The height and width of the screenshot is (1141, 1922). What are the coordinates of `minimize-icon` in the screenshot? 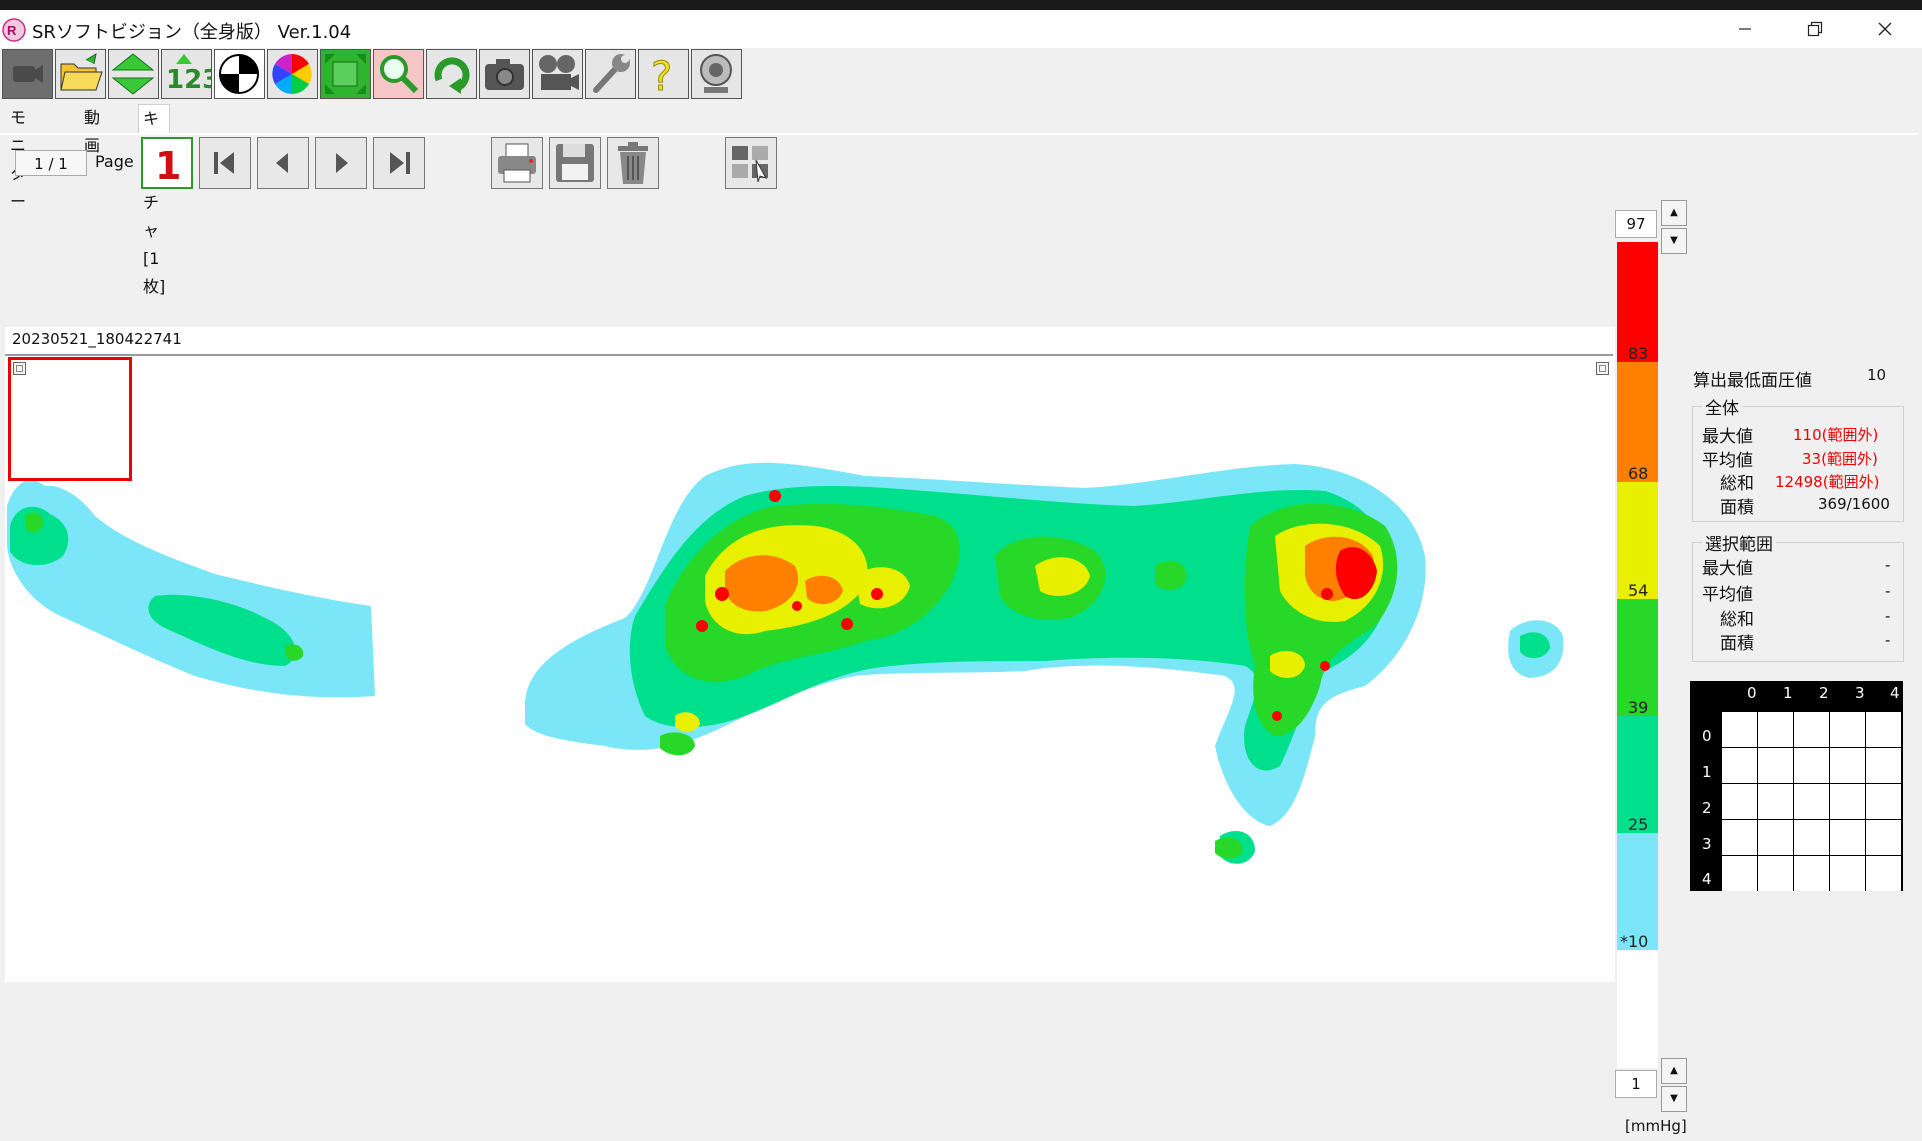 It's located at (1745, 29).